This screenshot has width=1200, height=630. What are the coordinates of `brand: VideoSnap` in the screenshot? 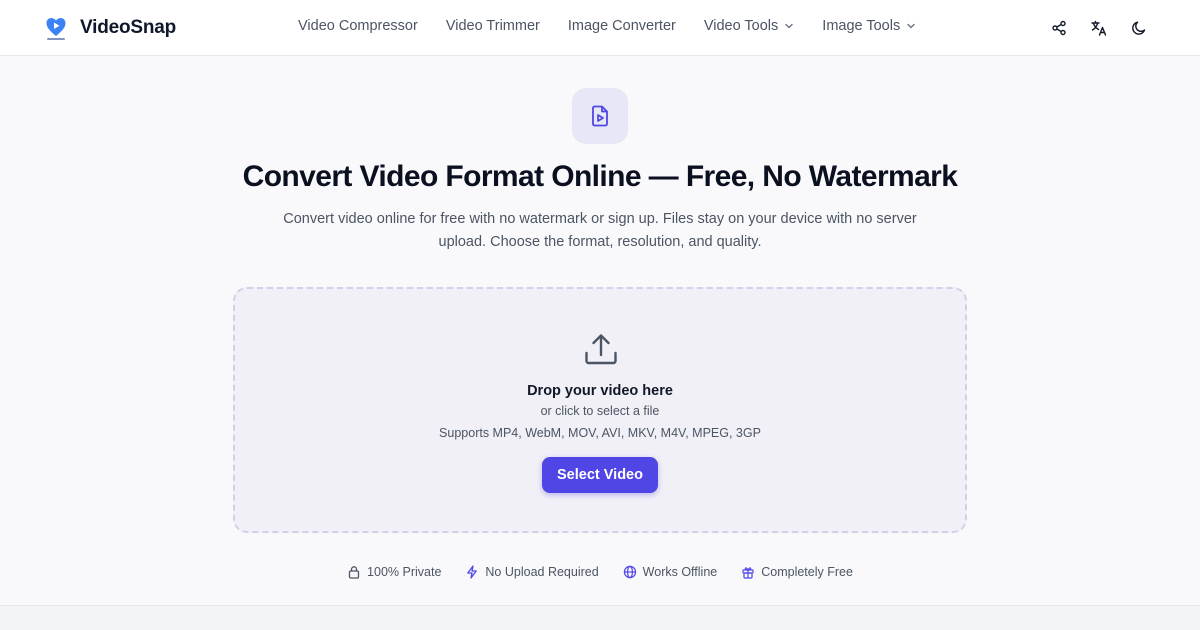 It's located at (110, 28).